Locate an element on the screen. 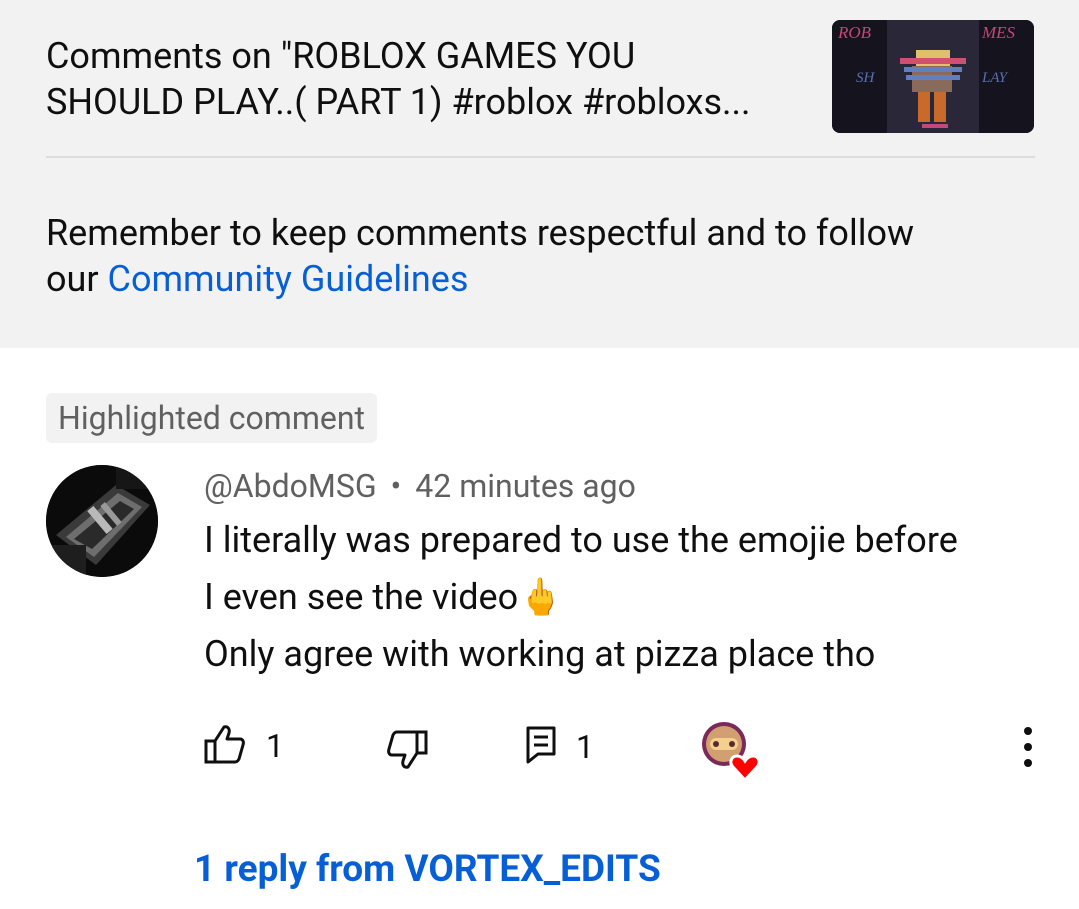 Image resolution: width=1079 pixels, height=909 pixels. more-options-button is located at coordinates (1028, 747).